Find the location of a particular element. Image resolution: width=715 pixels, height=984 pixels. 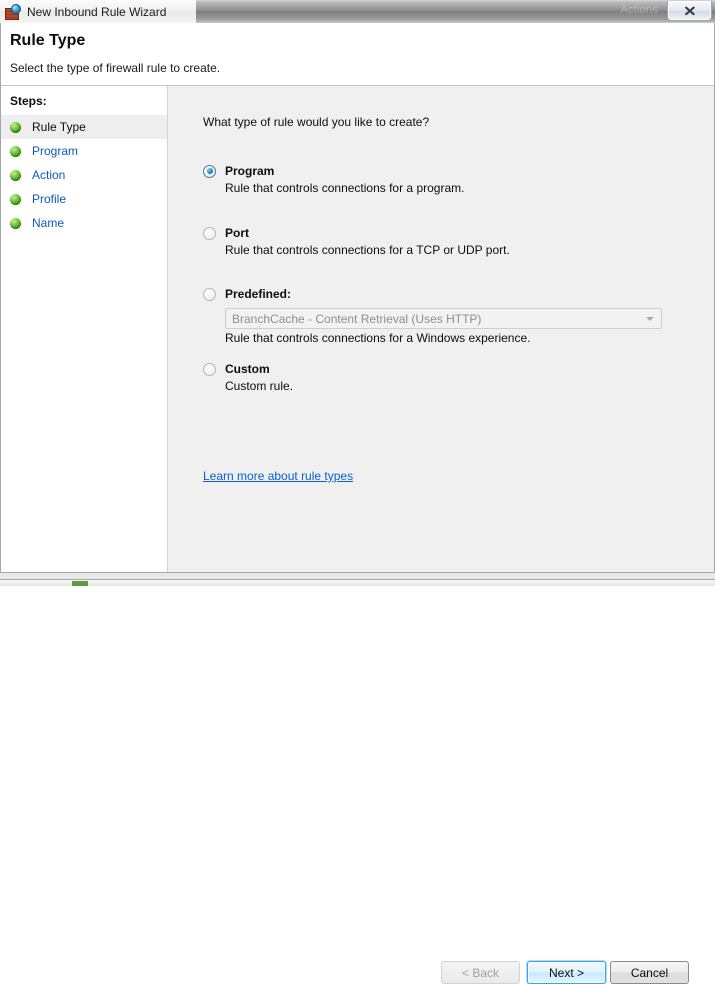

radio-program-selected is located at coordinates (209, 171).